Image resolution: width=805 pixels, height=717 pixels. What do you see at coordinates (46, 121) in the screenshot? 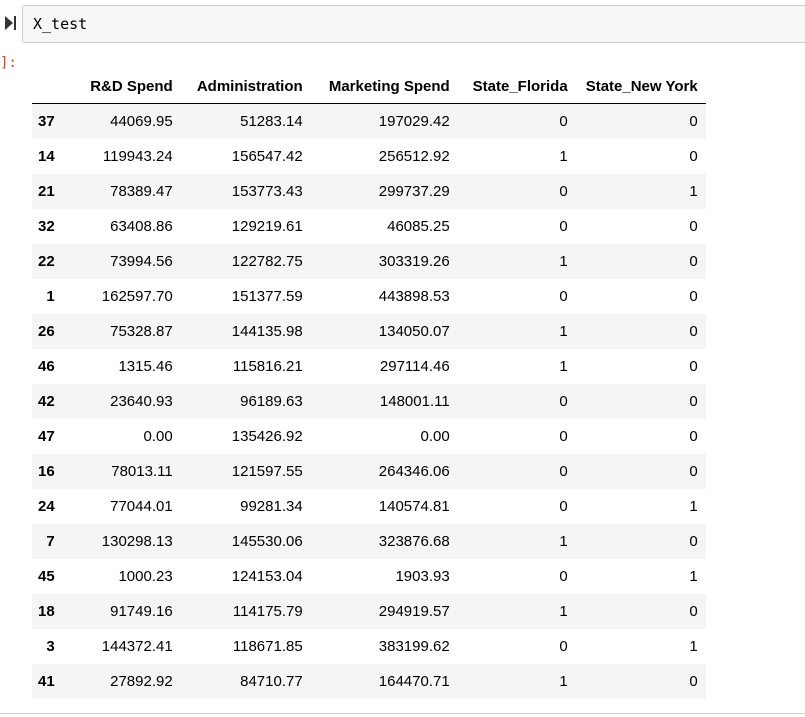
I see `row-index: 37` at bounding box center [46, 121].